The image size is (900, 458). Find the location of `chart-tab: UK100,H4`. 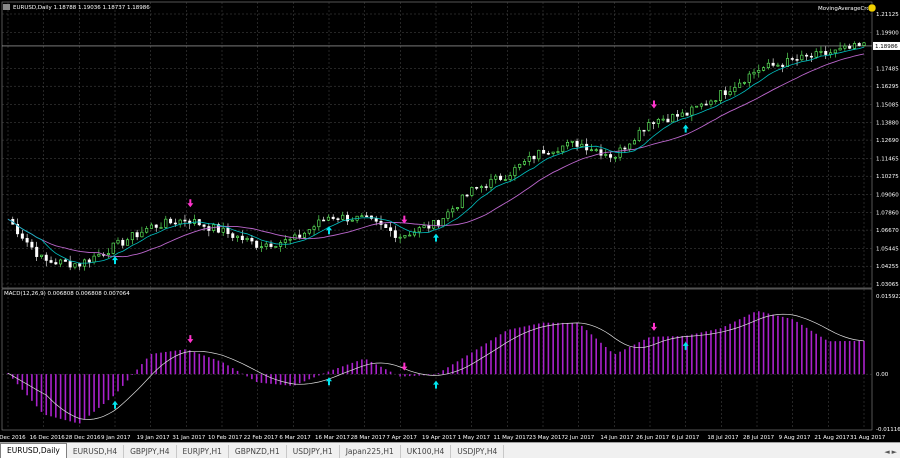

chart-tab: UK100,H4 is located at coordinates (426, 451).